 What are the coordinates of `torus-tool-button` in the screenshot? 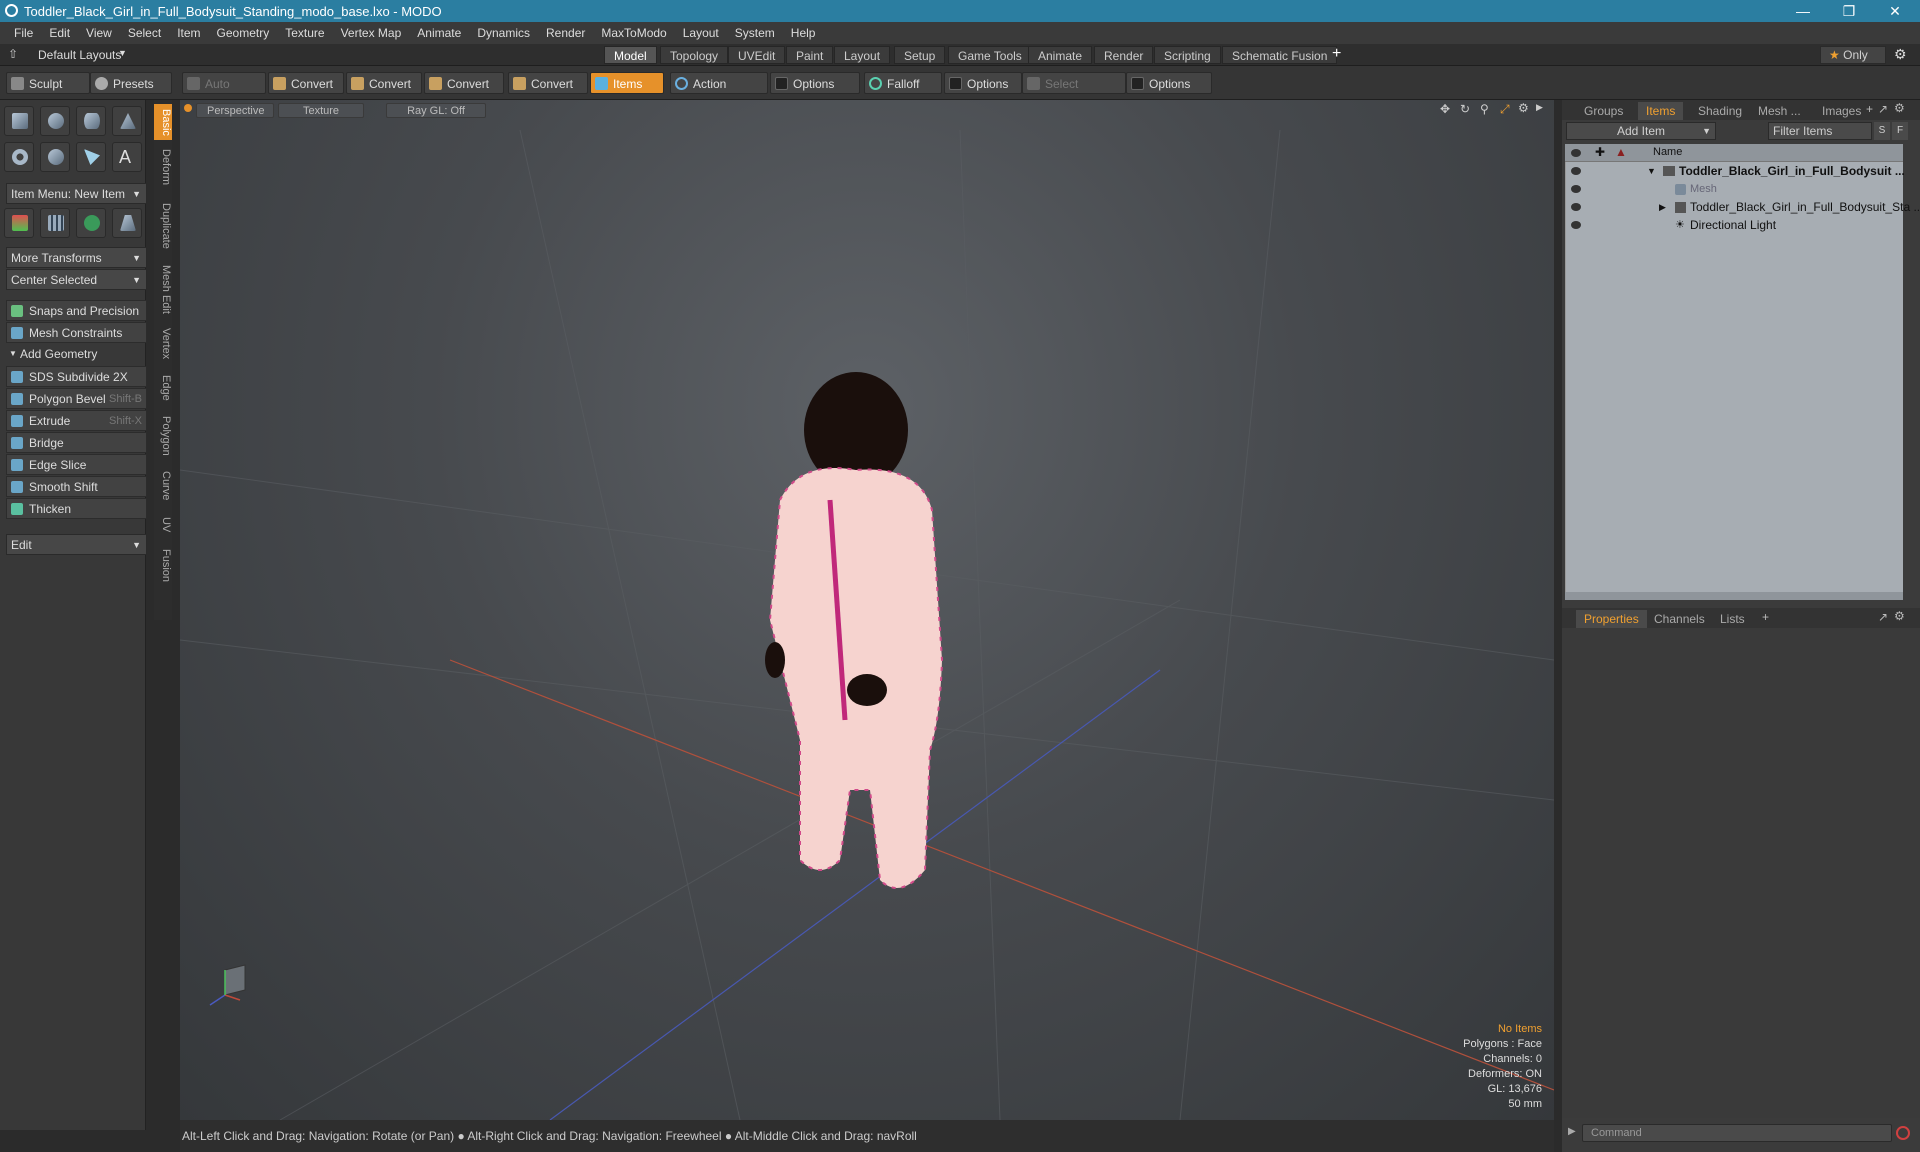 It's located at (19, 157).